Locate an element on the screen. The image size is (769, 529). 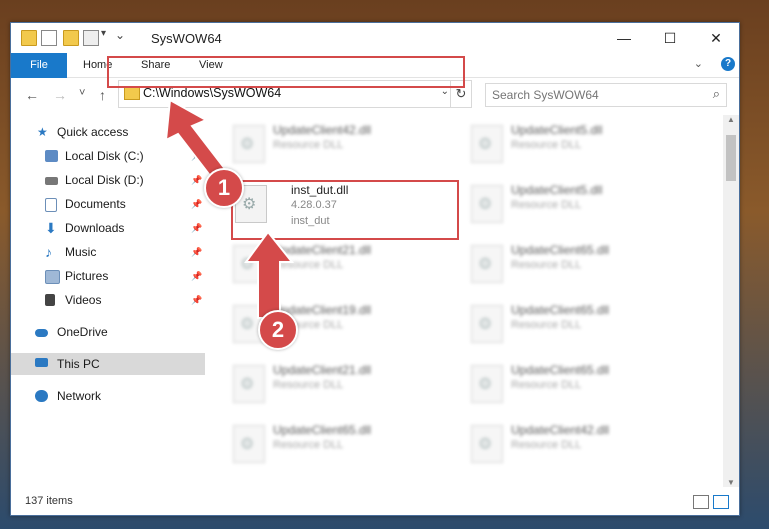
sidebar-item-label: Local Disk (C:) is located at coordinates (104, 156).